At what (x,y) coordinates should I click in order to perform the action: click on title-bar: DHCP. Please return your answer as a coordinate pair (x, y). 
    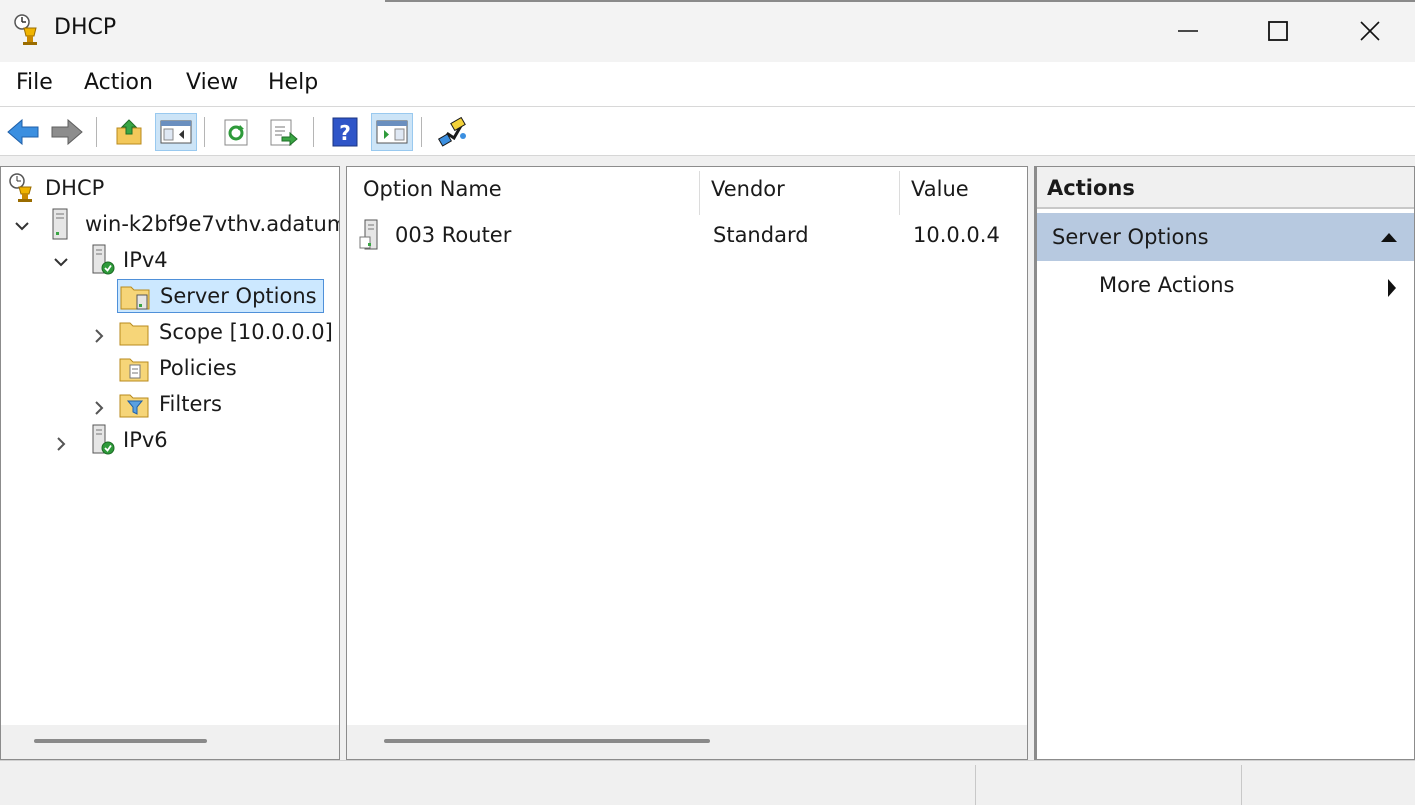
    Looking at the image, I should click on (707, 31).